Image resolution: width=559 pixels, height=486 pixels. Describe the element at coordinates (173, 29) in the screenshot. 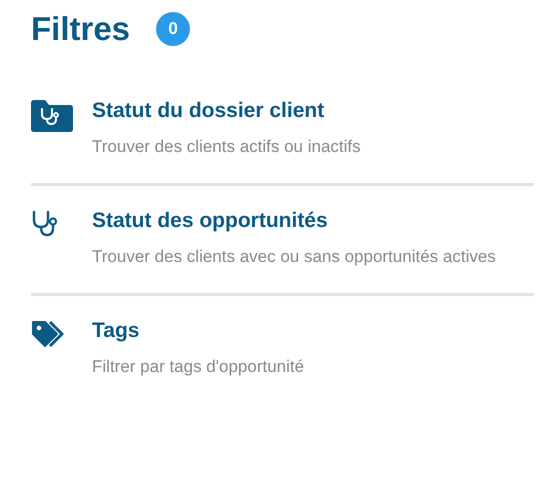

I see `count-badge: 0` at that location.